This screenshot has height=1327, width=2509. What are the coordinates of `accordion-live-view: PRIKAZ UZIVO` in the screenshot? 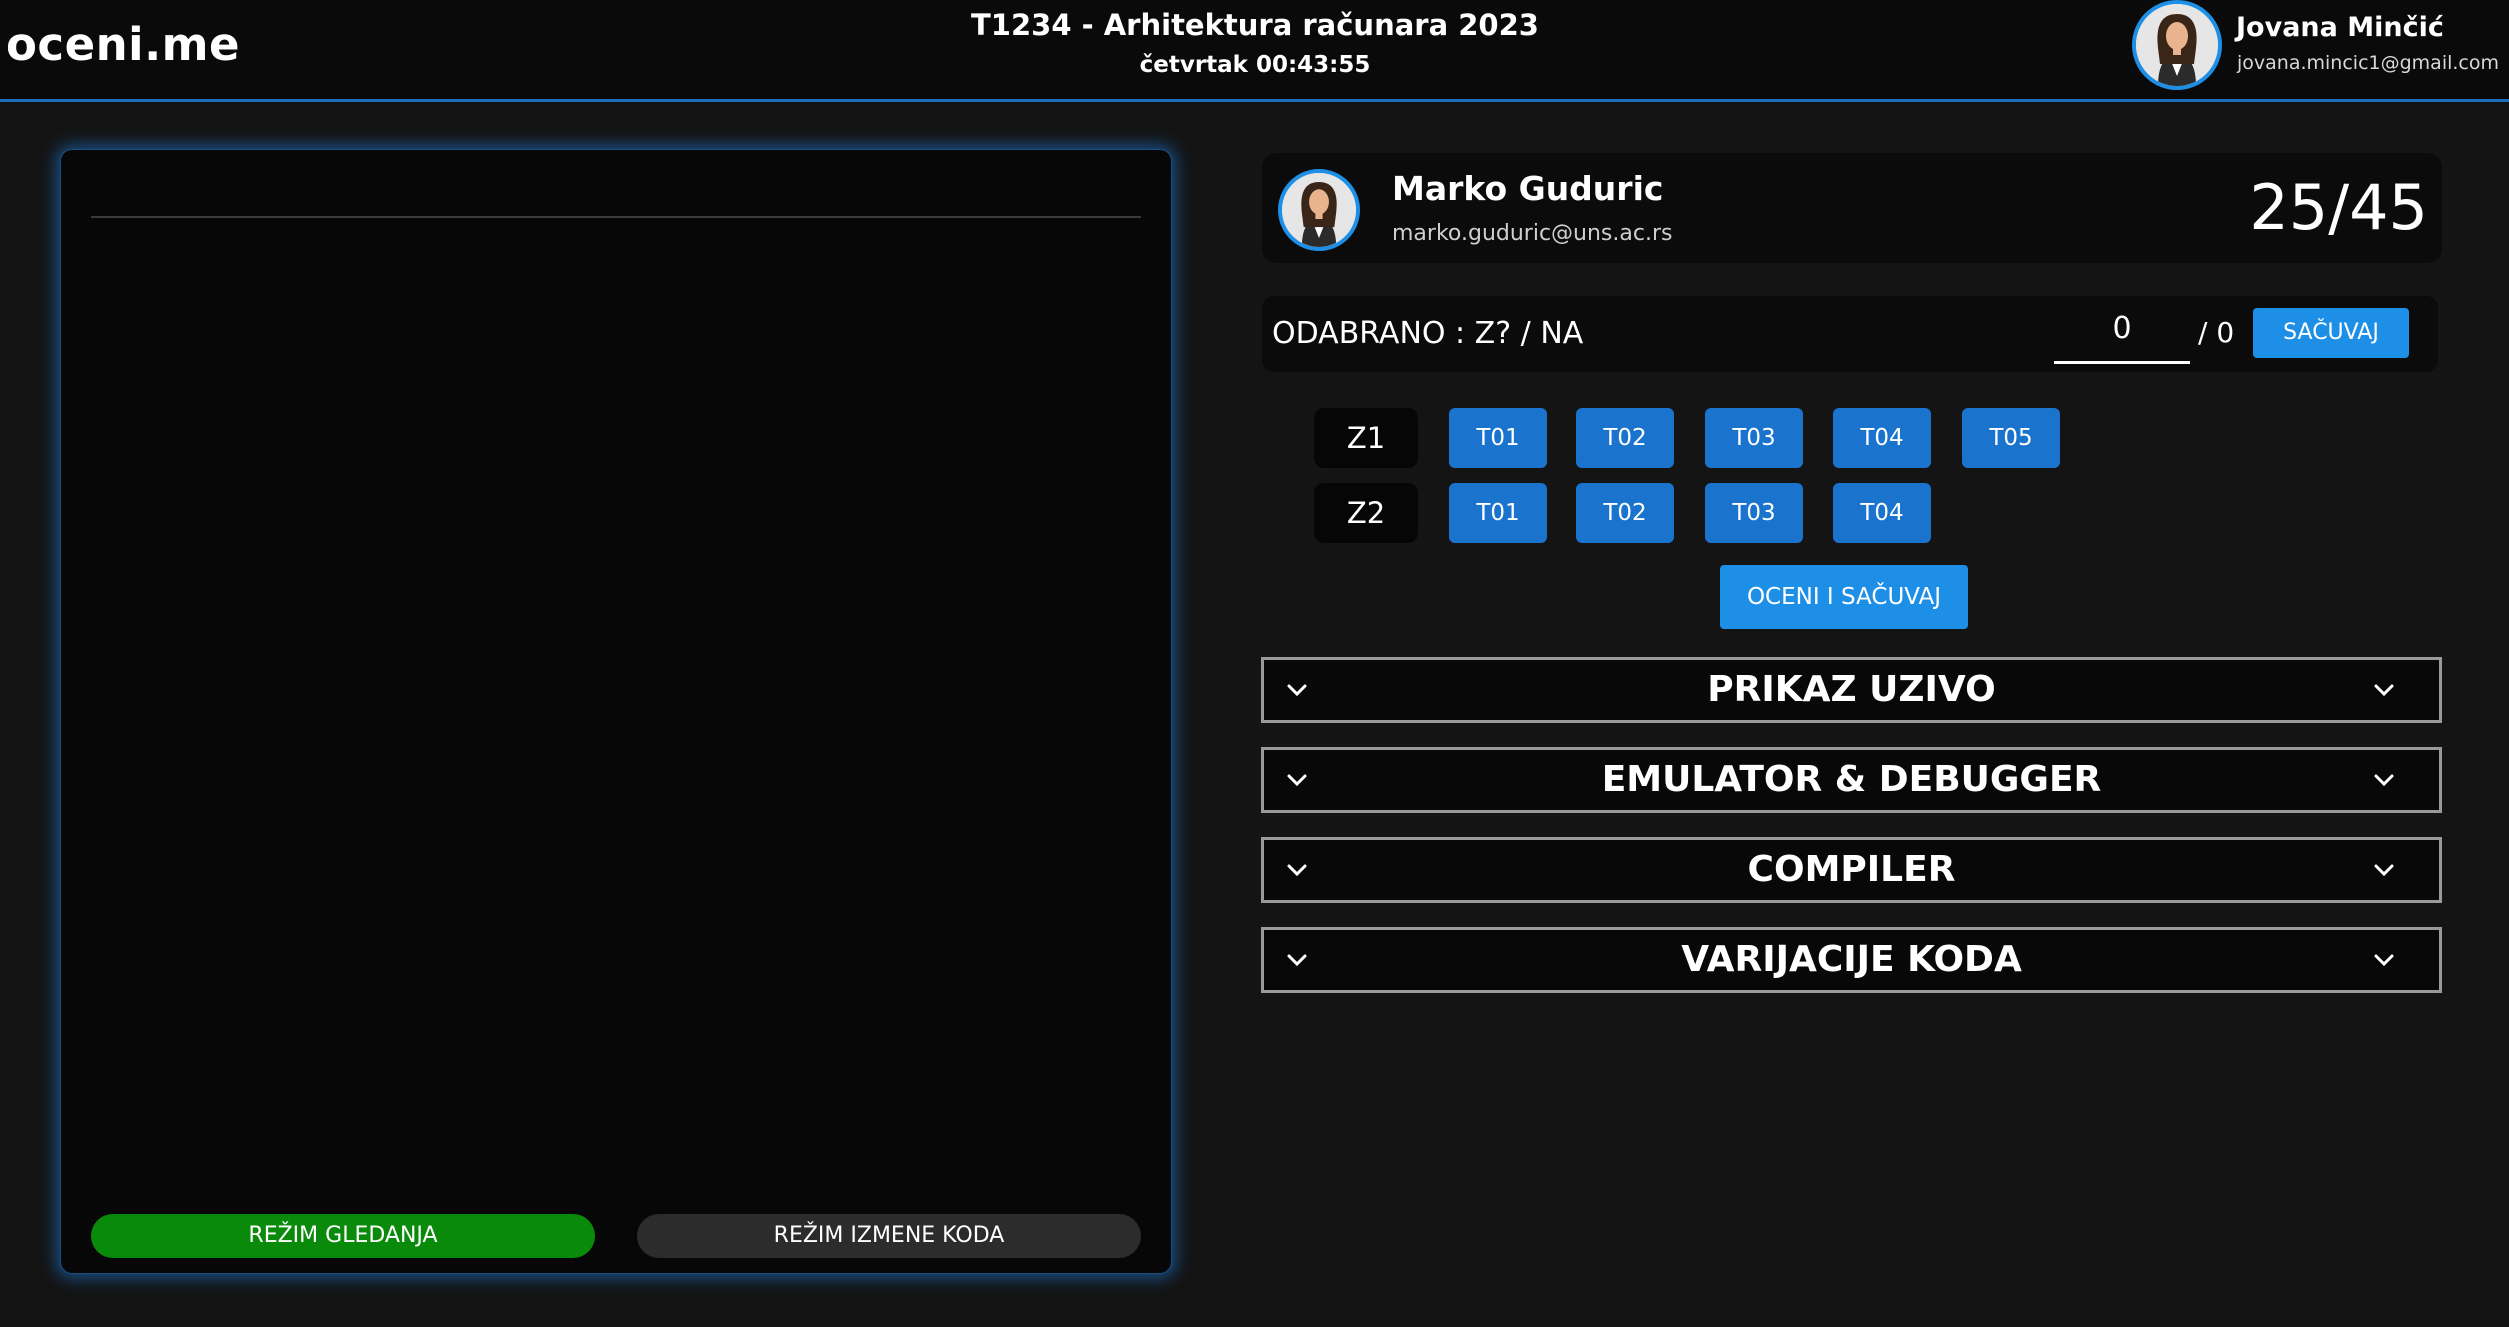 It's located at (1851, 690).